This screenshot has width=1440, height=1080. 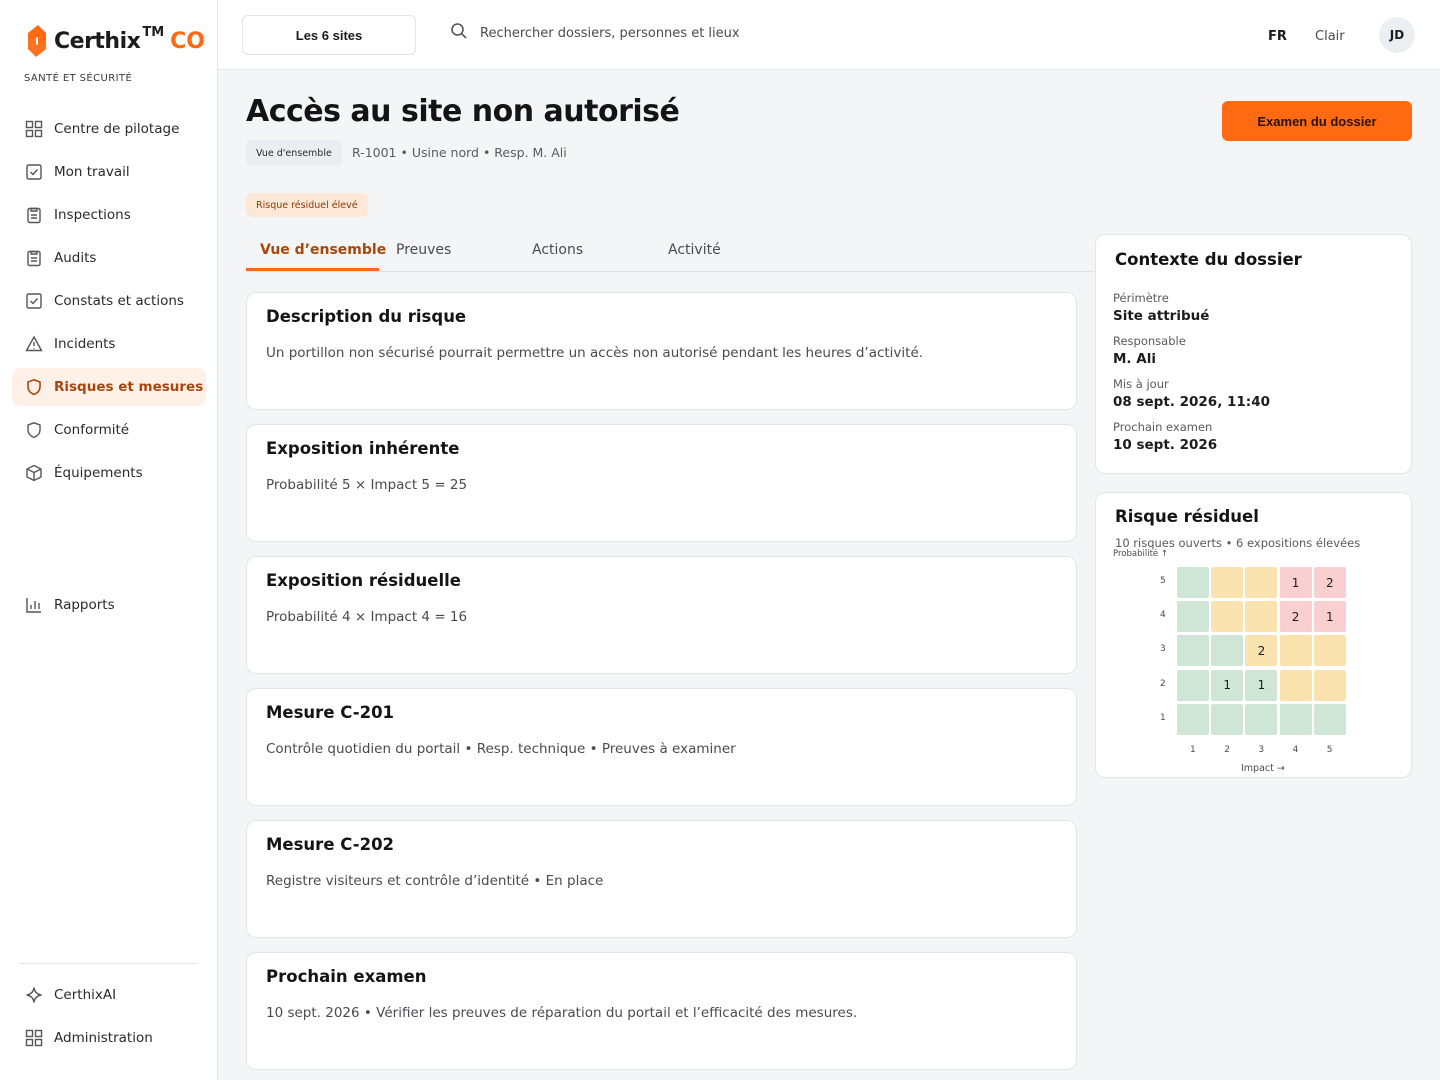 I want to click on sidebar-item-administration: Administration, so click(x=109, y=1038).